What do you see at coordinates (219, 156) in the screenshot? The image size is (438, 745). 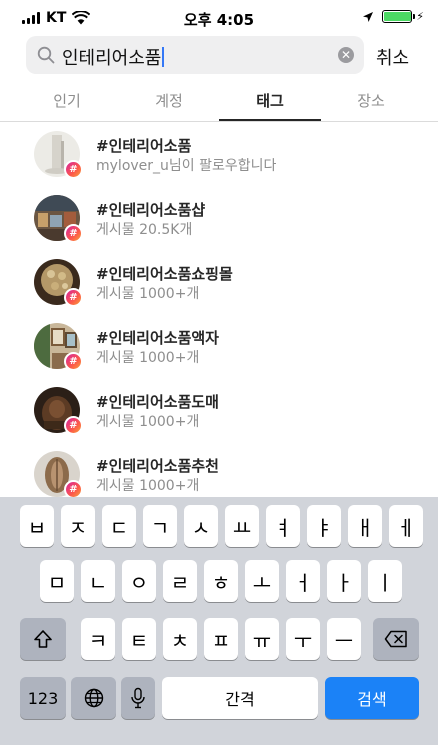 I see `list-item: # #인테리어소품 mylover_u님이 팔로우합니다` at bounding box center [219, 156].